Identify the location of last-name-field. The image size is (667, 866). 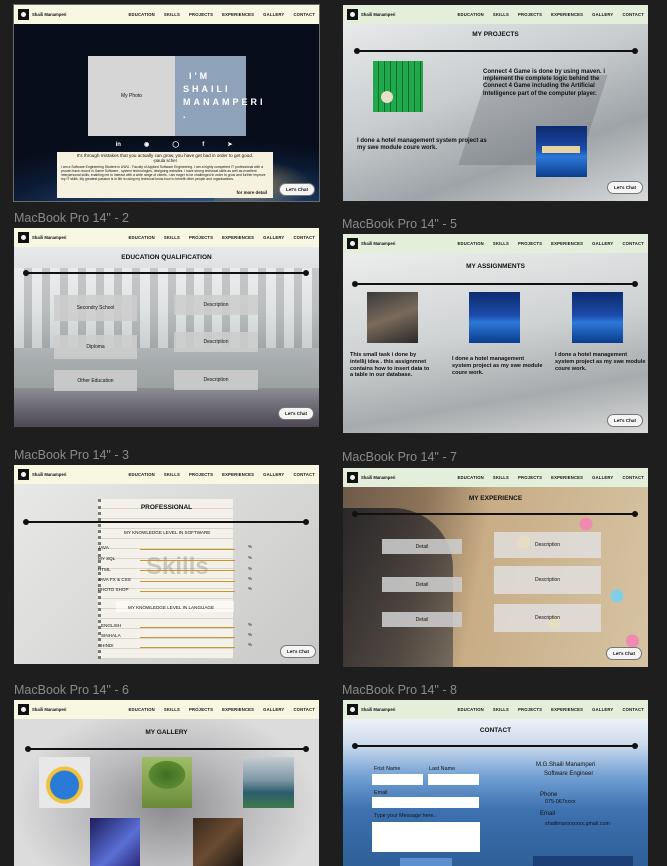
(453, 779).